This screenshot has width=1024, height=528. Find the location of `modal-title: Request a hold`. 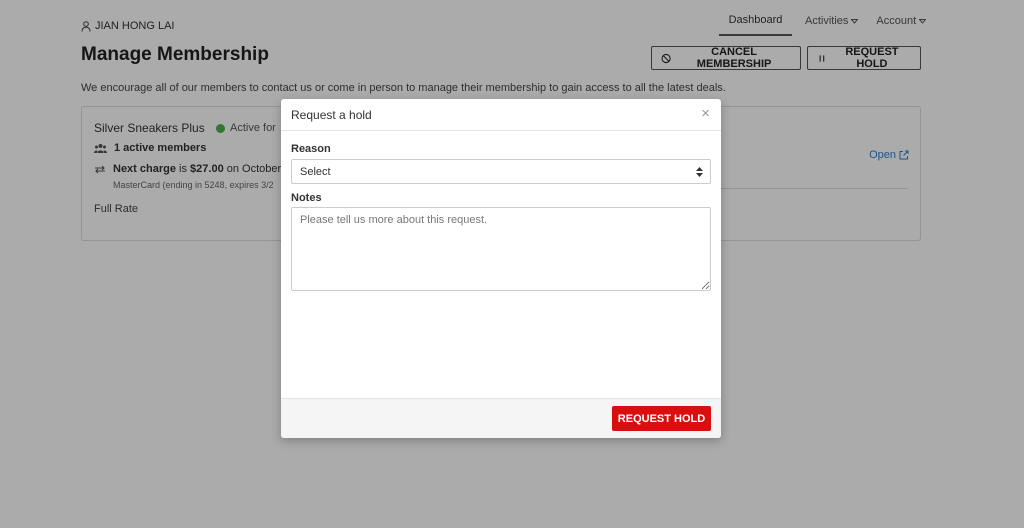

modal-title: Request a hold is located at coordinates (331, 115).